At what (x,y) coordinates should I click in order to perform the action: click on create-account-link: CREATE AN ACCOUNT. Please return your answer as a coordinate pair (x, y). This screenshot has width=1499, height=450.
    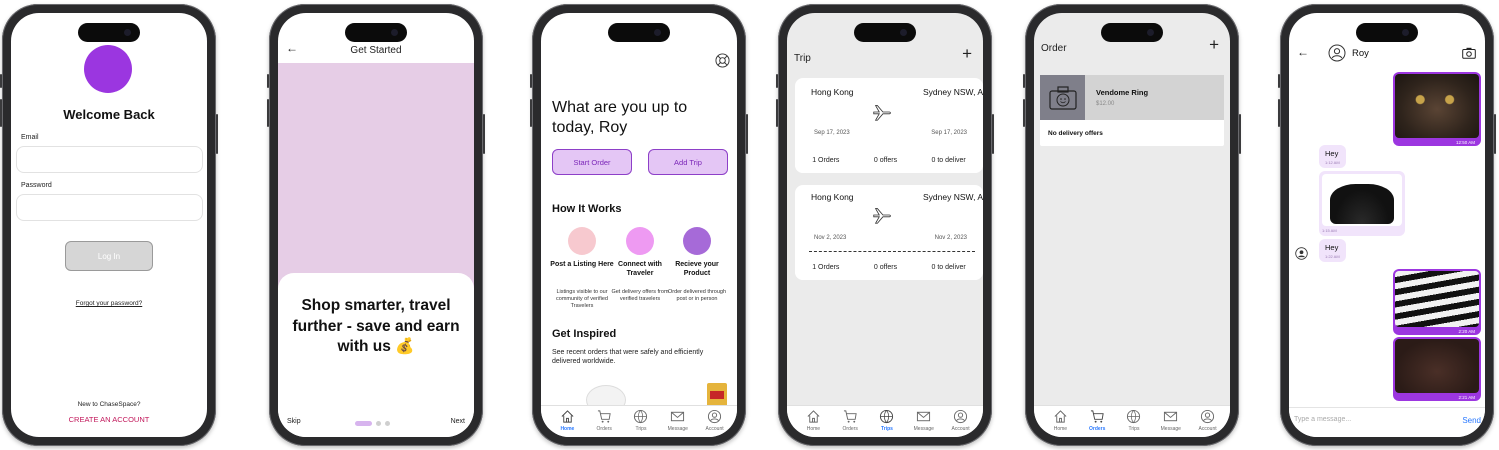
    Looking at the image, I should click on (109, 419).